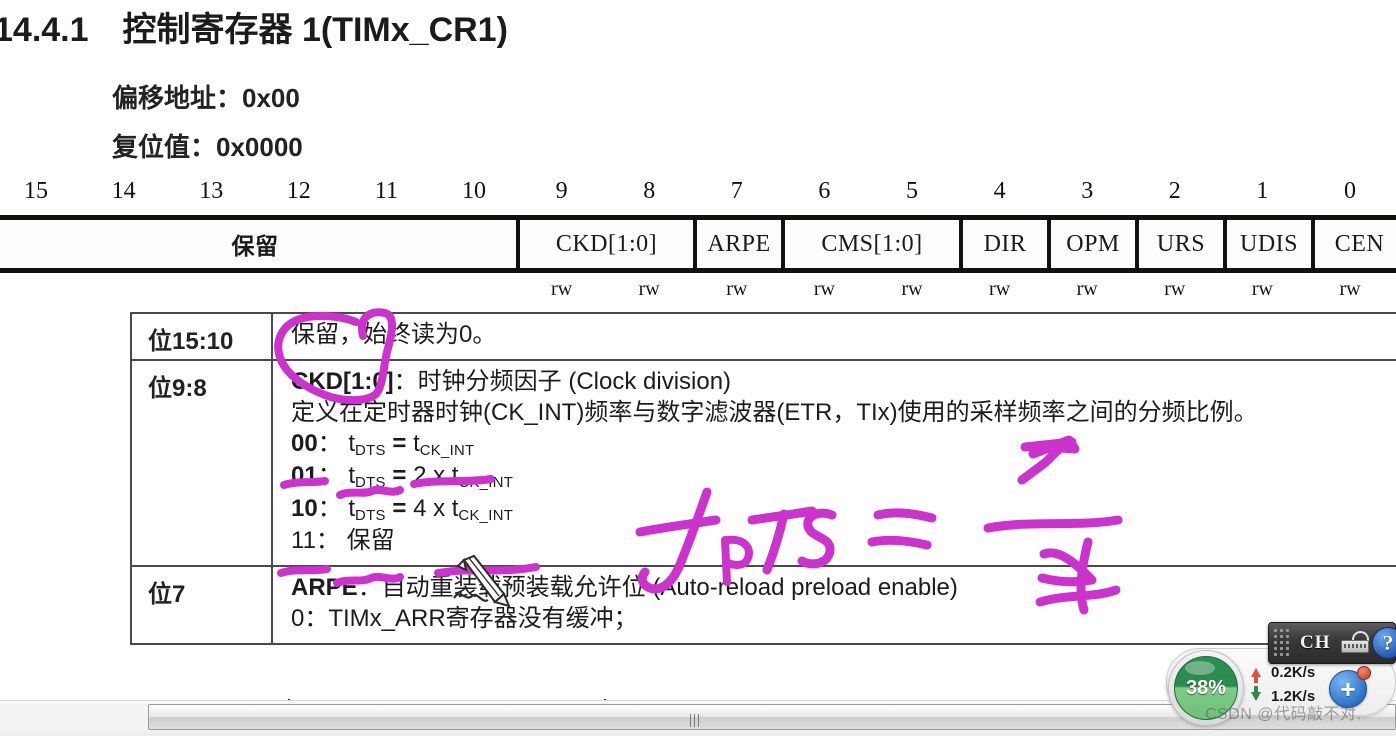 The width and height of the screenshot is (1396, 736). I want to click on bit-number: 10, so click(474, 191).